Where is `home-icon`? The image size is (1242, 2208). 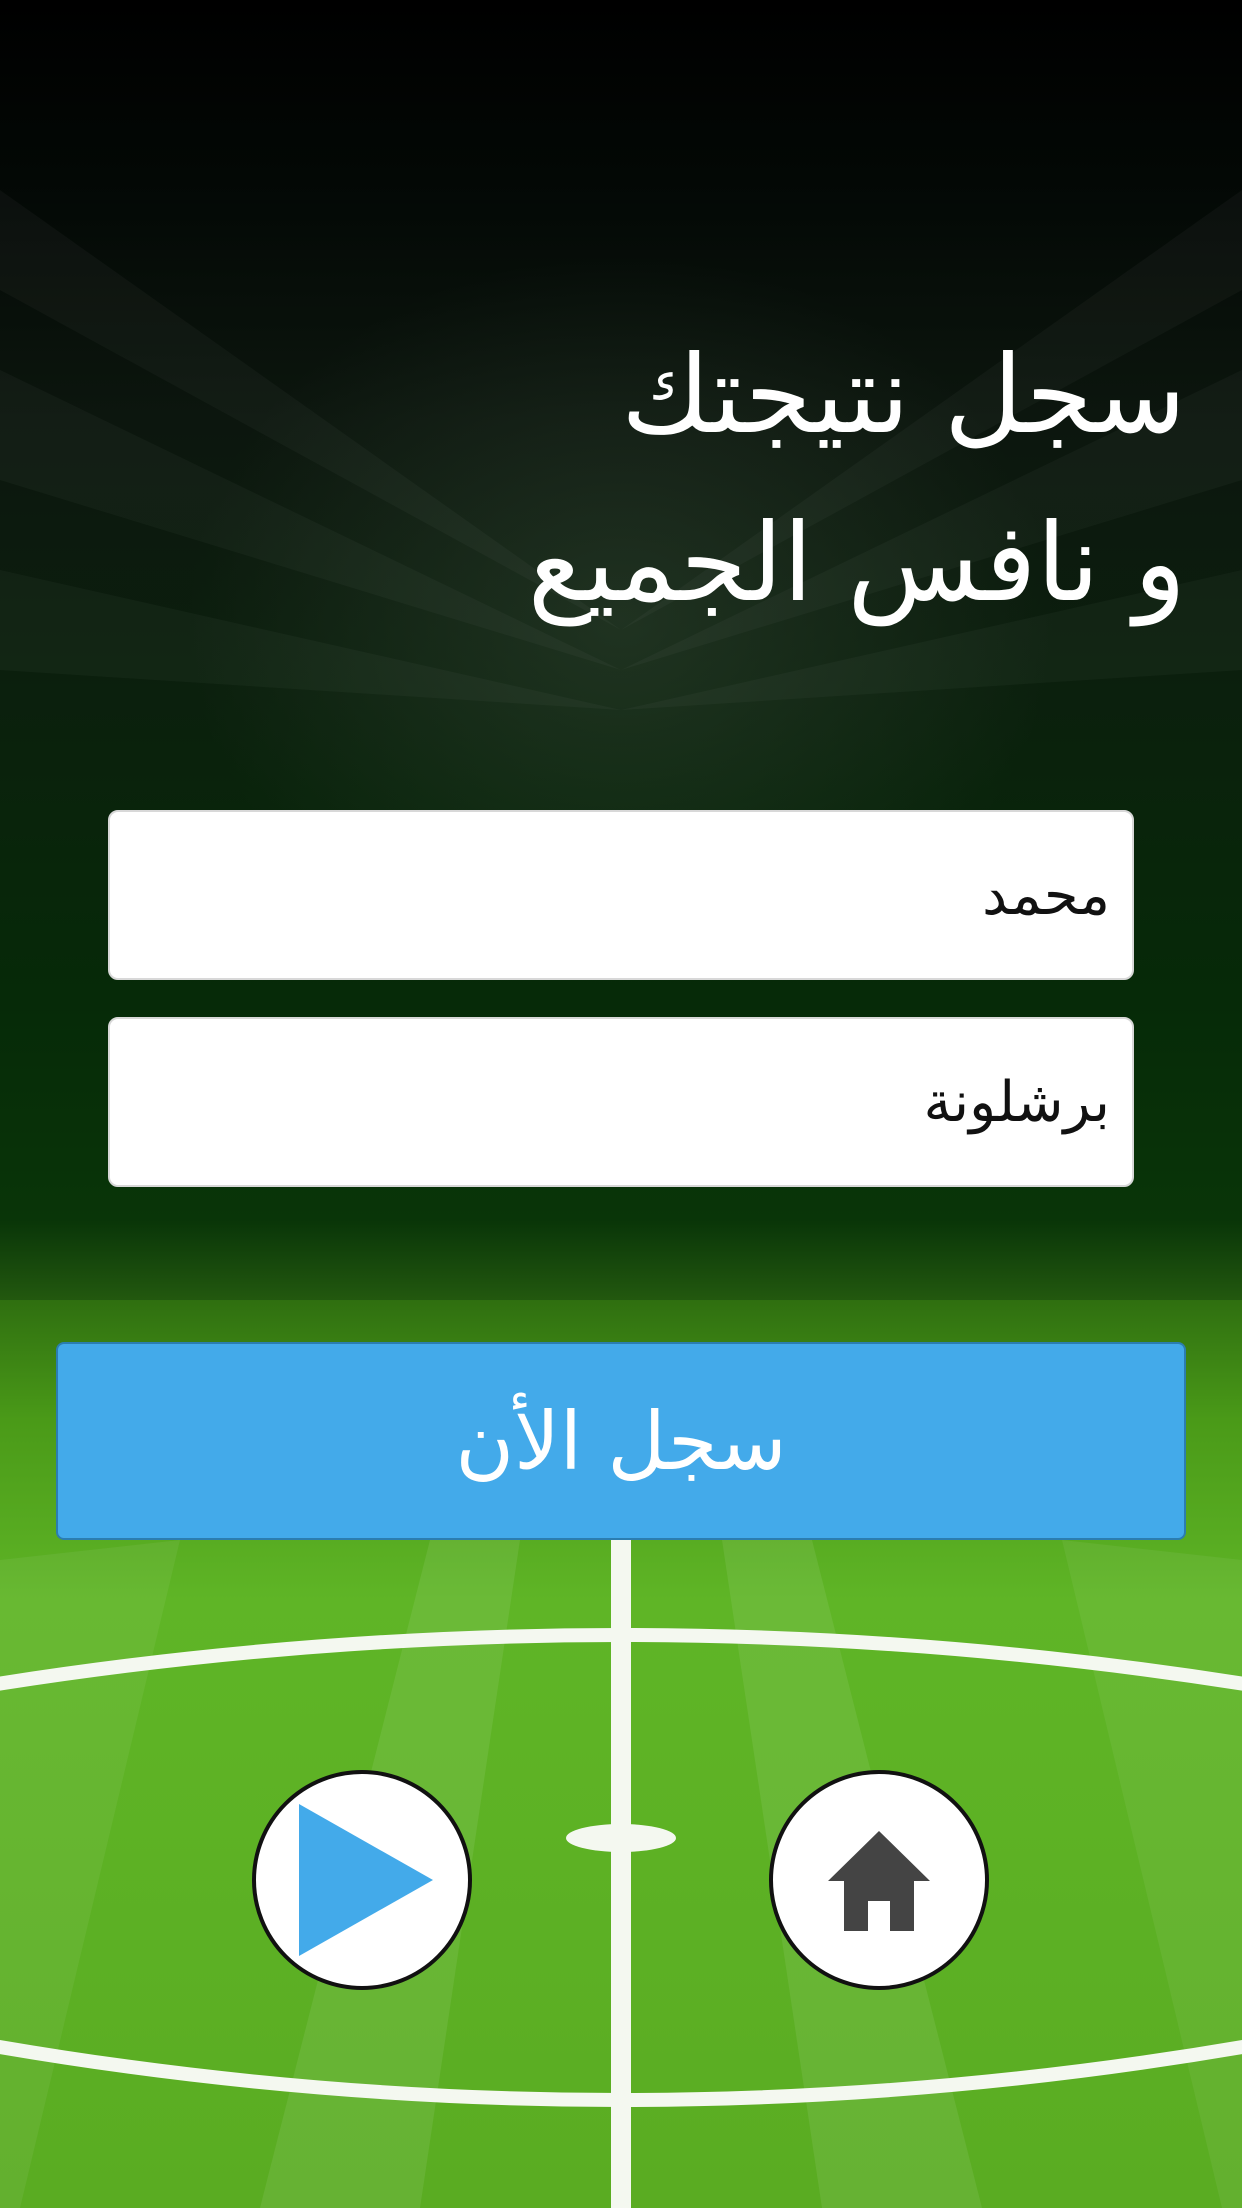
home-icon is located at coordinates (879, 1881).